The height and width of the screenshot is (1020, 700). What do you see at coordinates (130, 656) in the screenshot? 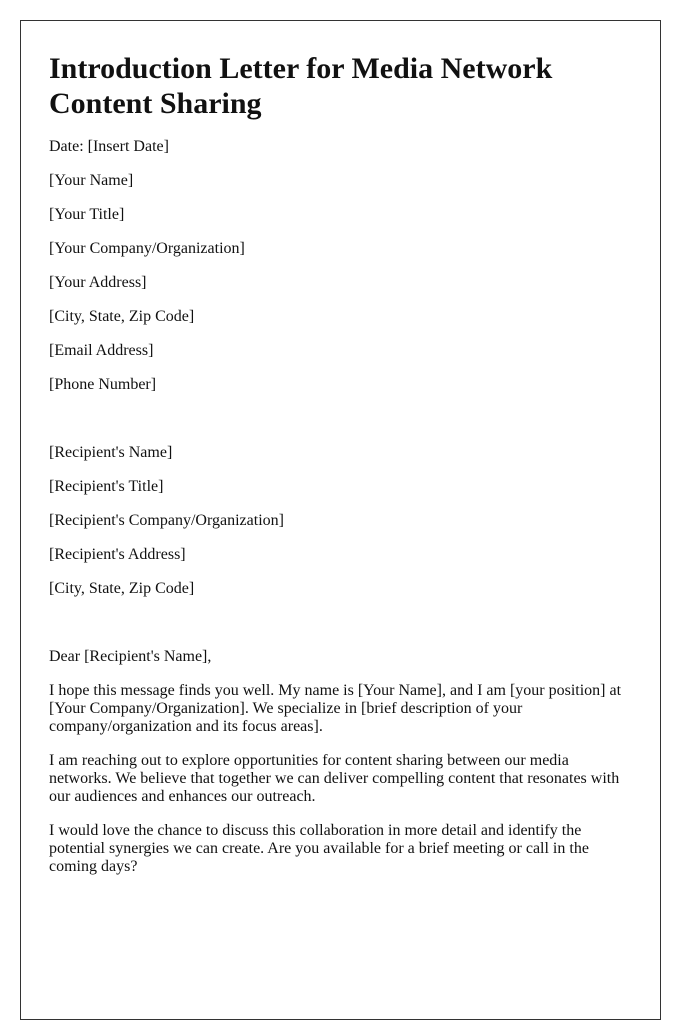
I see `salutation: Dear [Recipient's Name],` at bounding box center [130, 656].